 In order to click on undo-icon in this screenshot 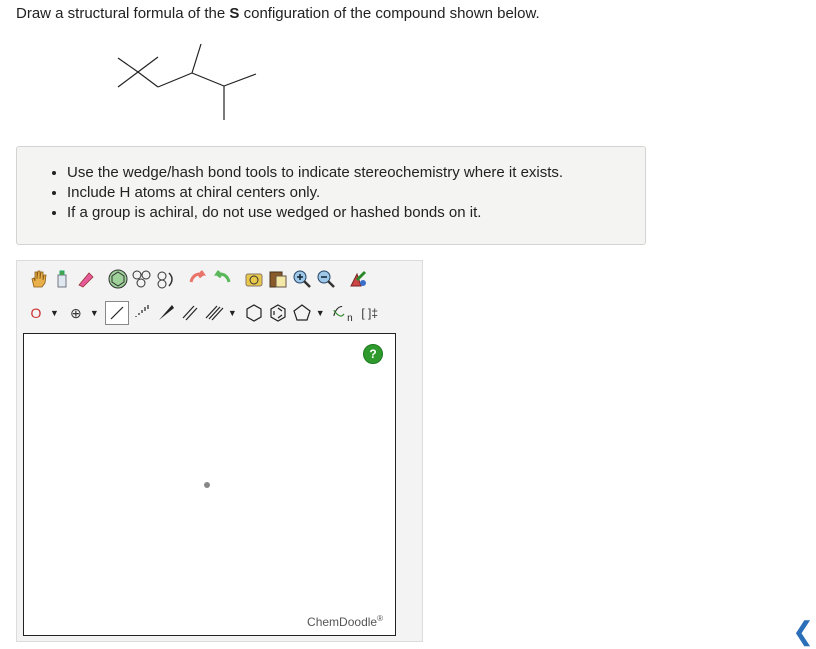, I will do `click(198, 279)`.